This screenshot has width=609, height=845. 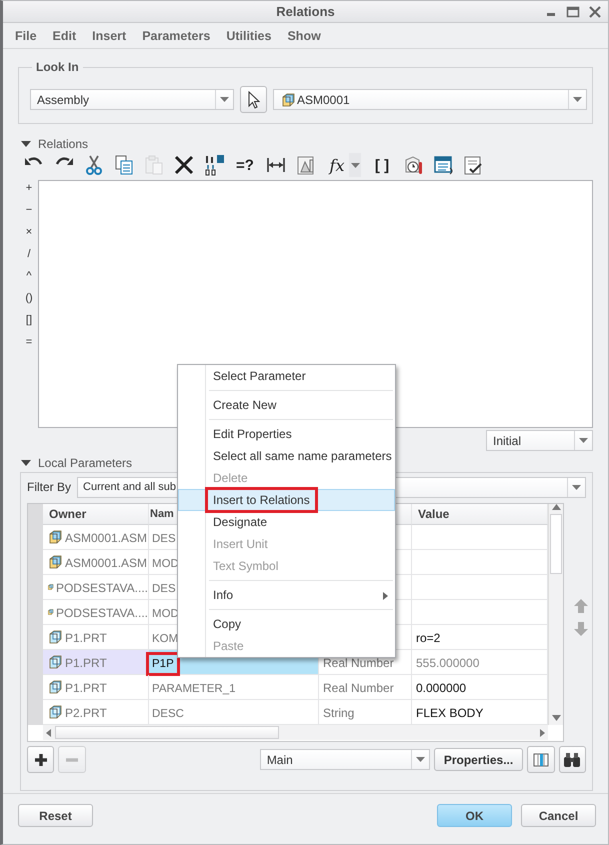 I want to click on menu-label: Select Parameter, so click(x=259, y=376).